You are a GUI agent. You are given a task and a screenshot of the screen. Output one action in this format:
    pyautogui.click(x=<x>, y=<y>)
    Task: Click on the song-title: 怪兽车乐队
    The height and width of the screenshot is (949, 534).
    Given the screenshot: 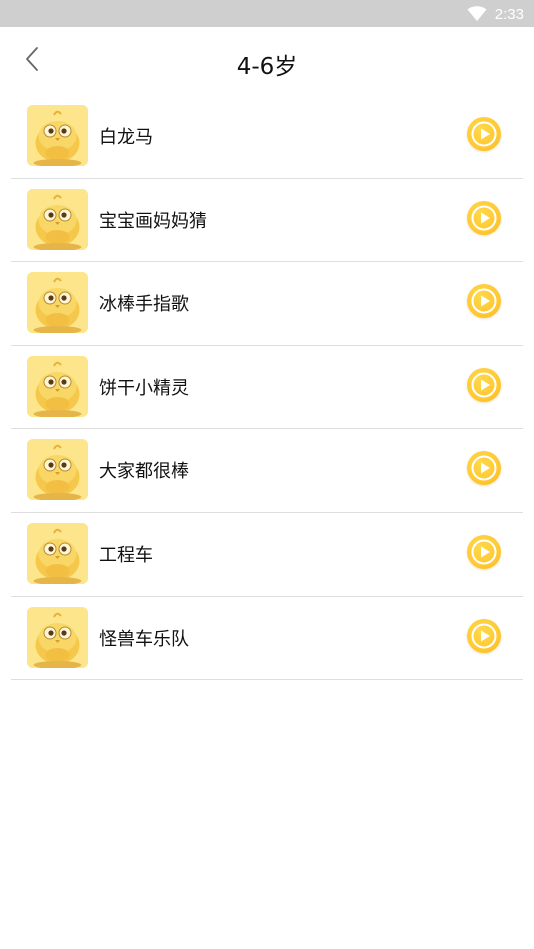 What is the action you would take?
    pyautogui.click(x=144, y=639)
    